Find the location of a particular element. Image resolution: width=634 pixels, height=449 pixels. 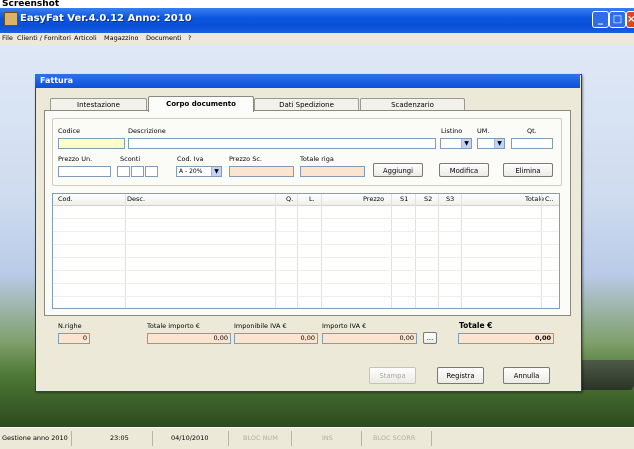

um-select: ▼ is located at coordinates (491, 143).